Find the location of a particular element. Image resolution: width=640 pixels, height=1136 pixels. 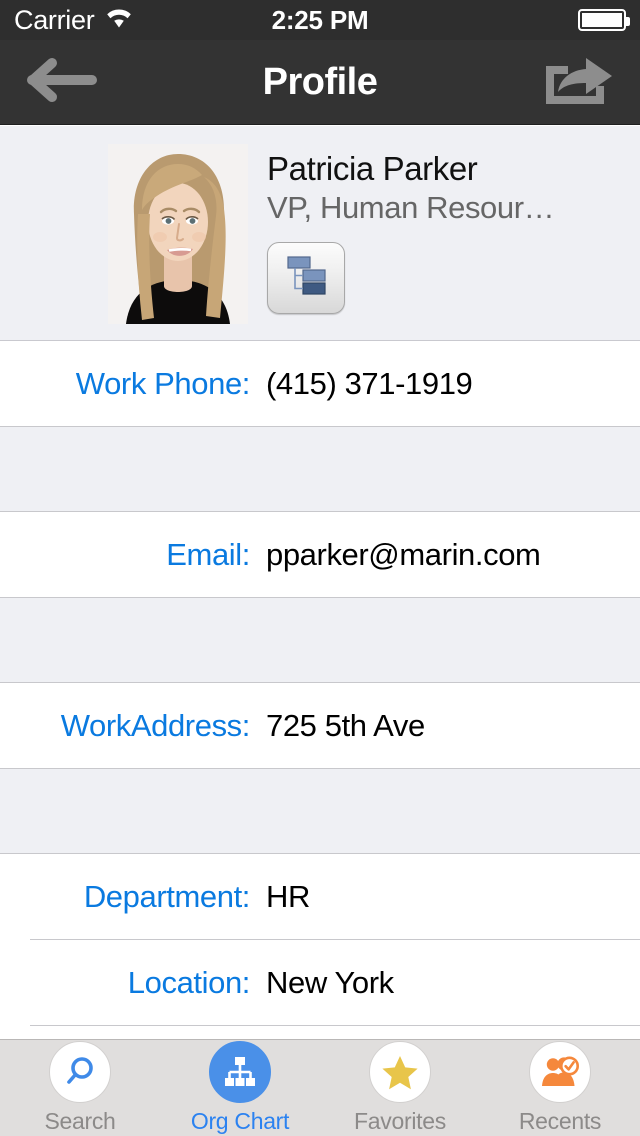

tab-label: Search is located at coordinates (80, 1121).